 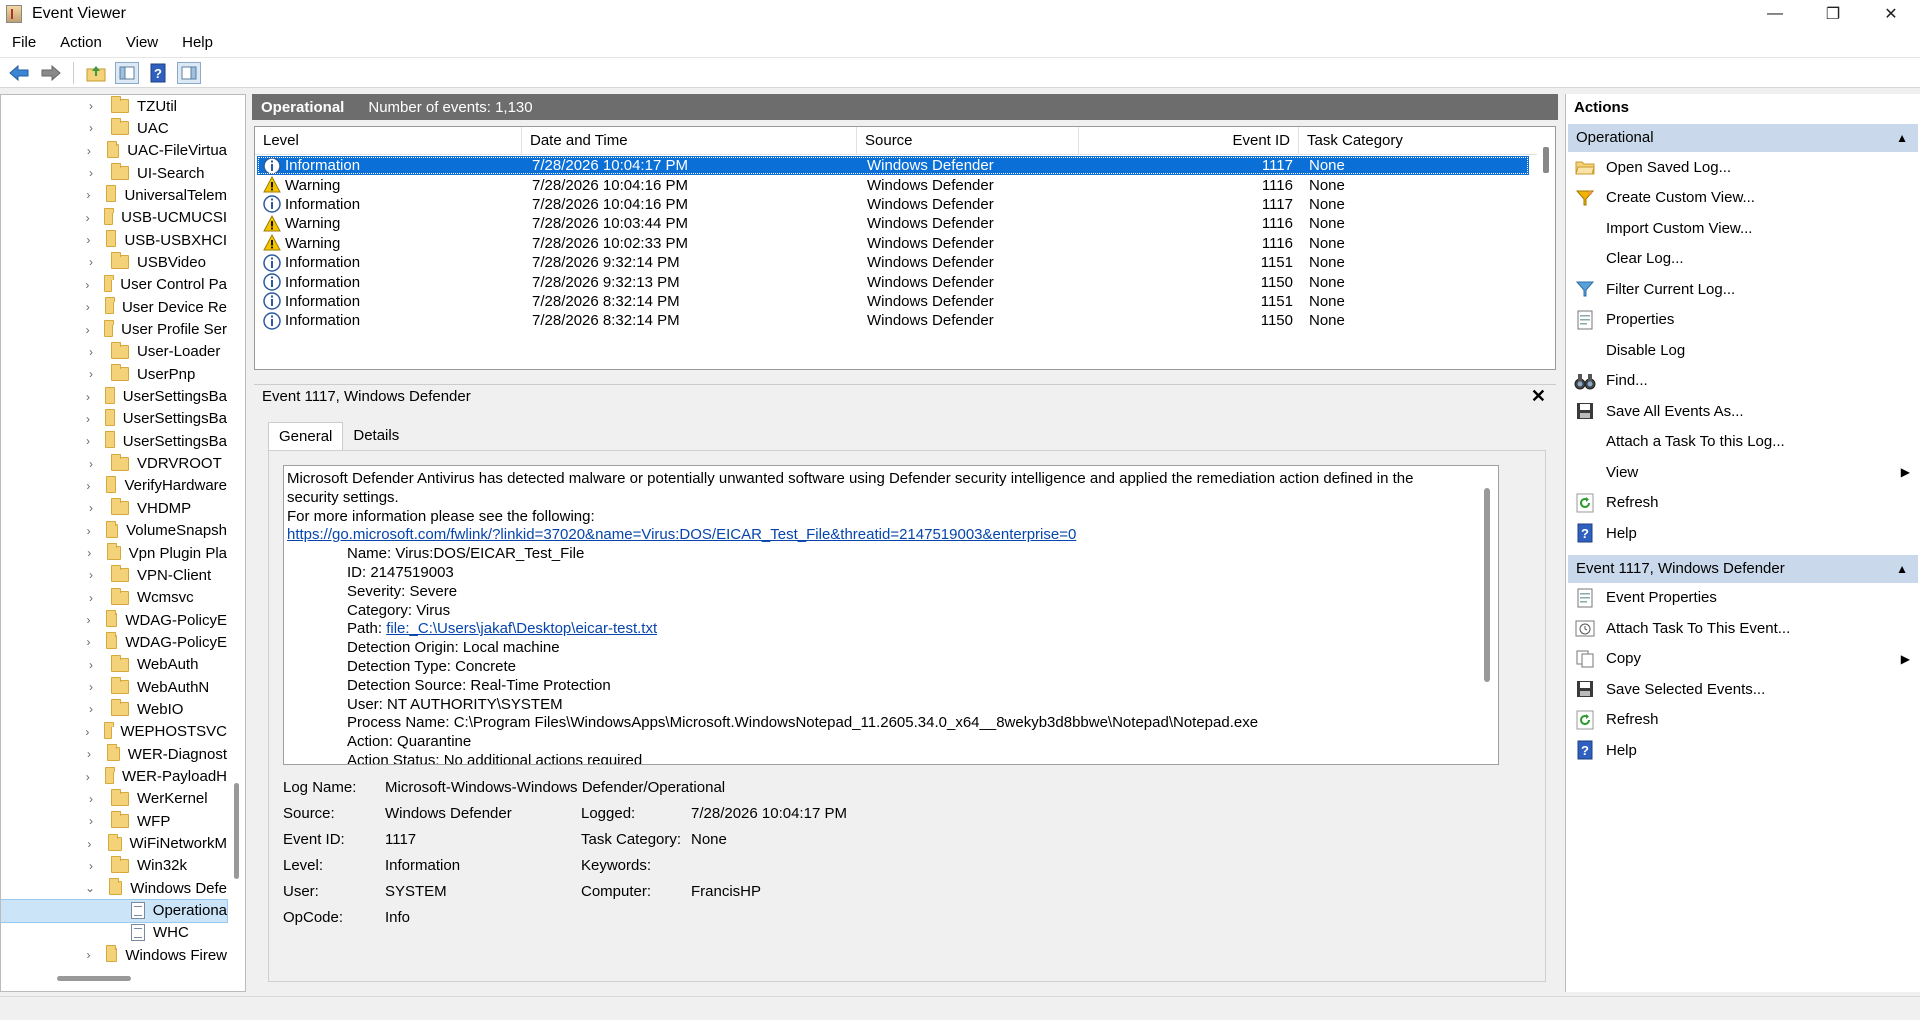 I want to click on tree-item: › USB-UCMUCSI, so click(x=114, y=218).